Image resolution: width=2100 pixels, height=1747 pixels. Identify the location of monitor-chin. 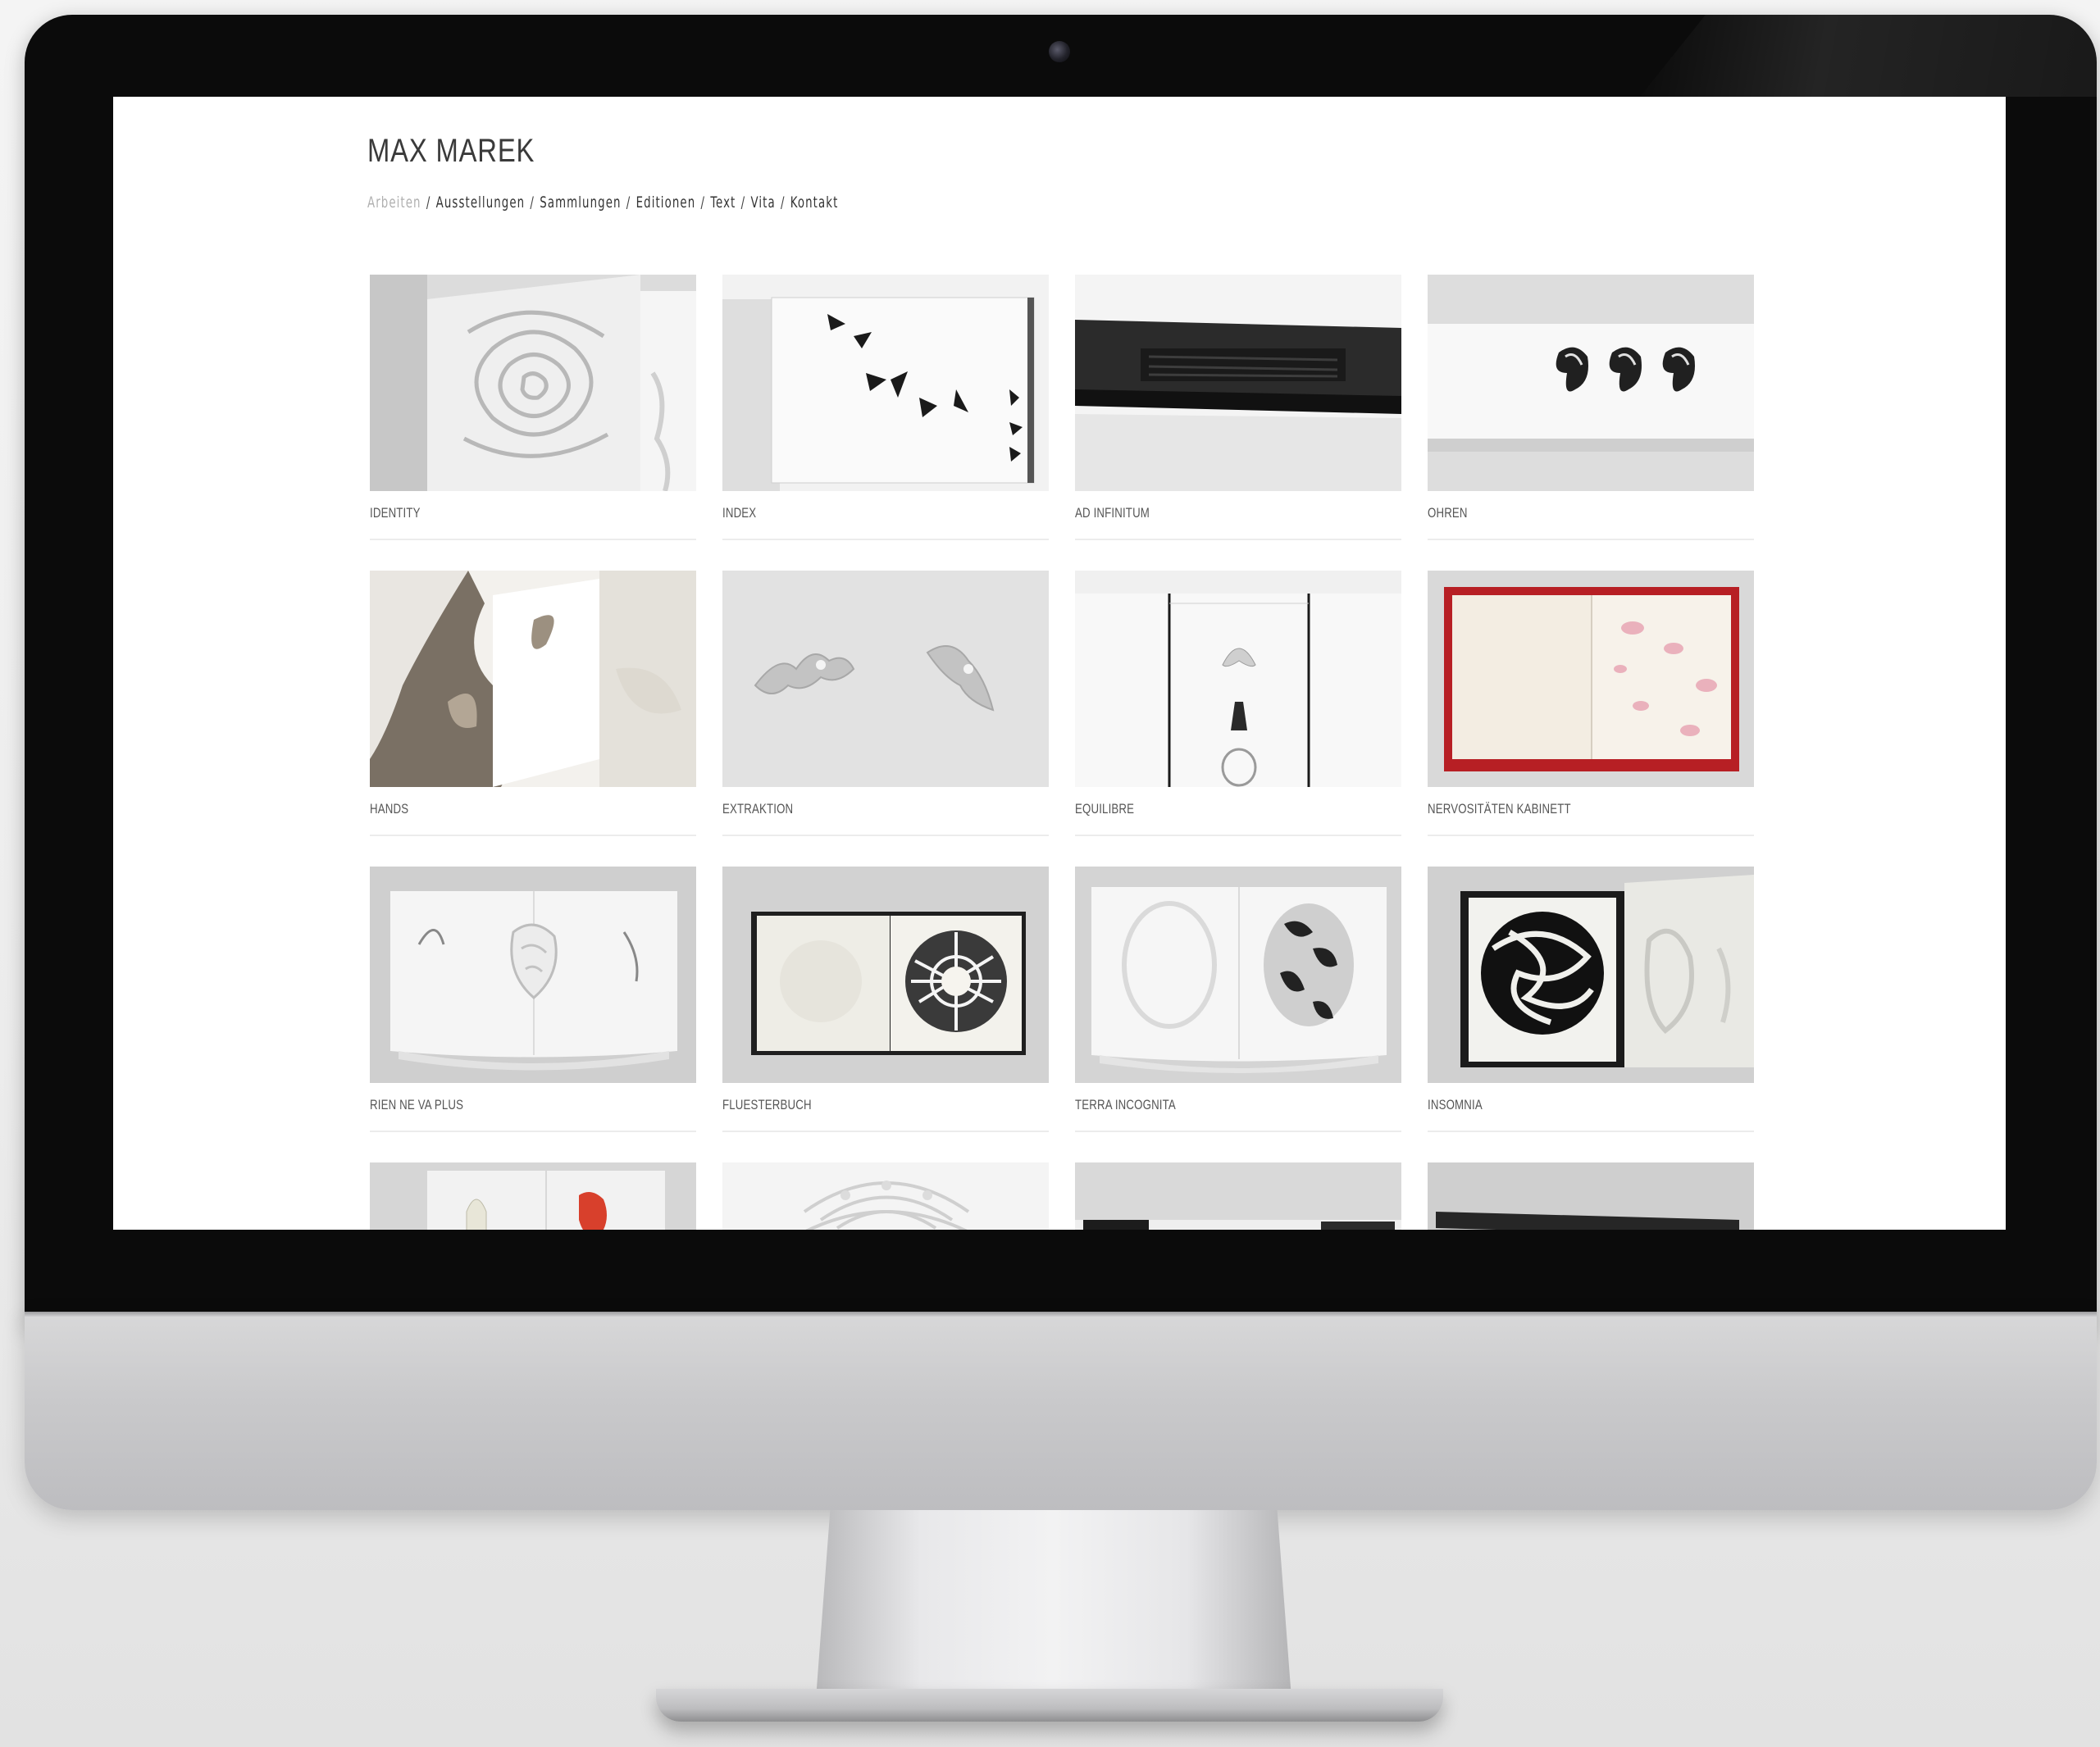
(1061, 1411).